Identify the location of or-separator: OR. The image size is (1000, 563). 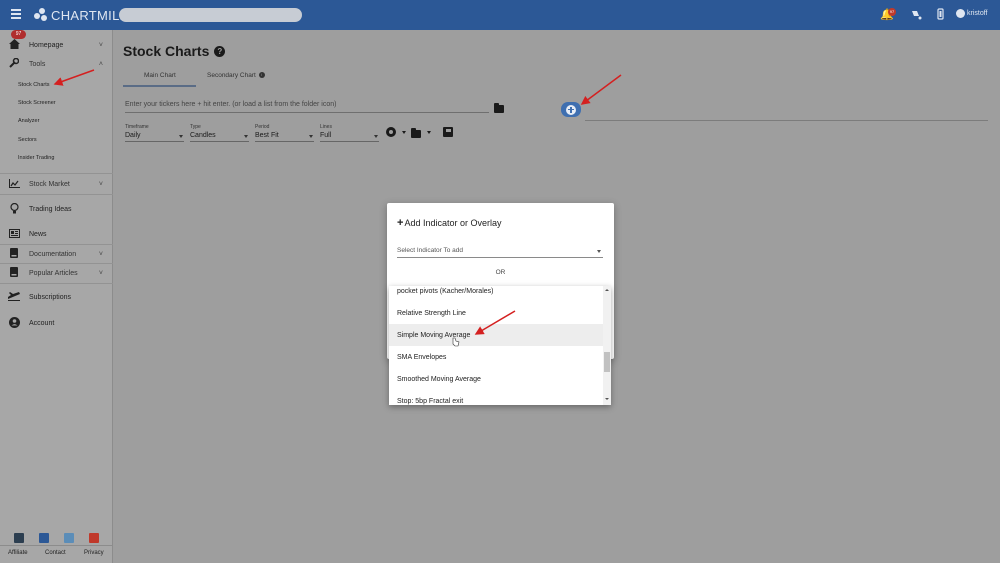
(500, 272).